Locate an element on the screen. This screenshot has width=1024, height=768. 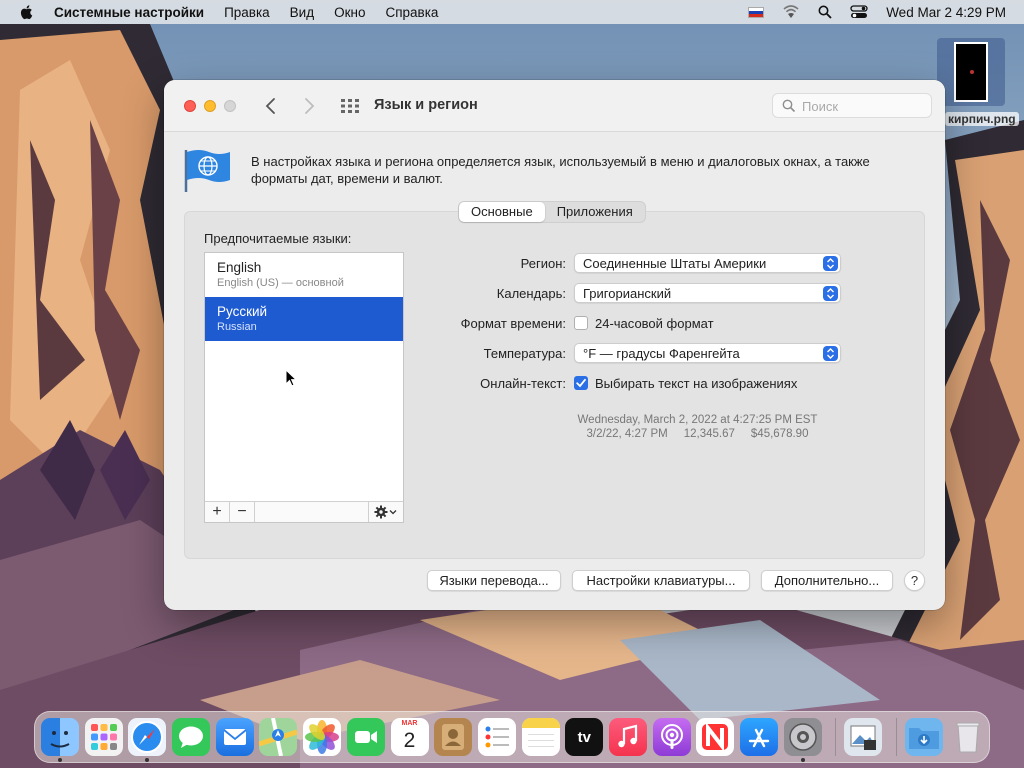
tv-label: tv is located at coordinates (584, 737).